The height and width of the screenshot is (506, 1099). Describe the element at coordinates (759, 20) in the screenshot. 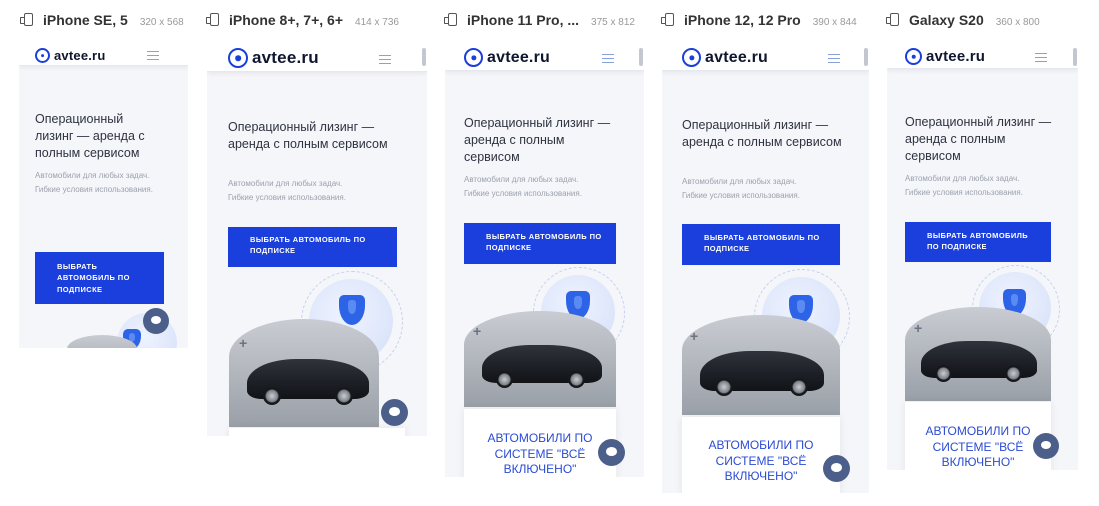

I see `device-header: iPhone 12, 12 Pro 390 x 844` at that location.